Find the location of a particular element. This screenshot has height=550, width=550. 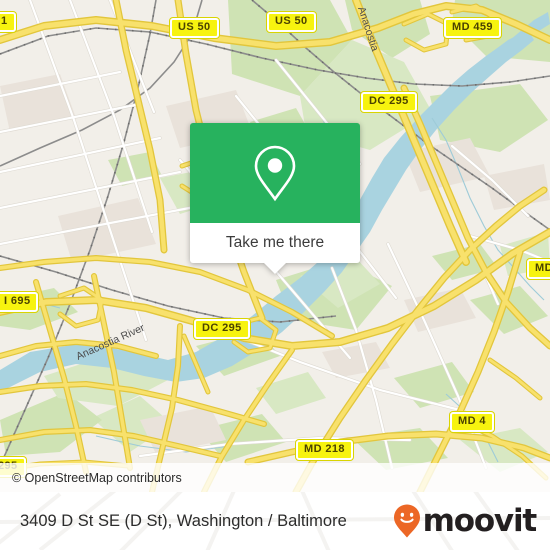

take-me-there-button: Take me there is located at coordinates (275, 243).